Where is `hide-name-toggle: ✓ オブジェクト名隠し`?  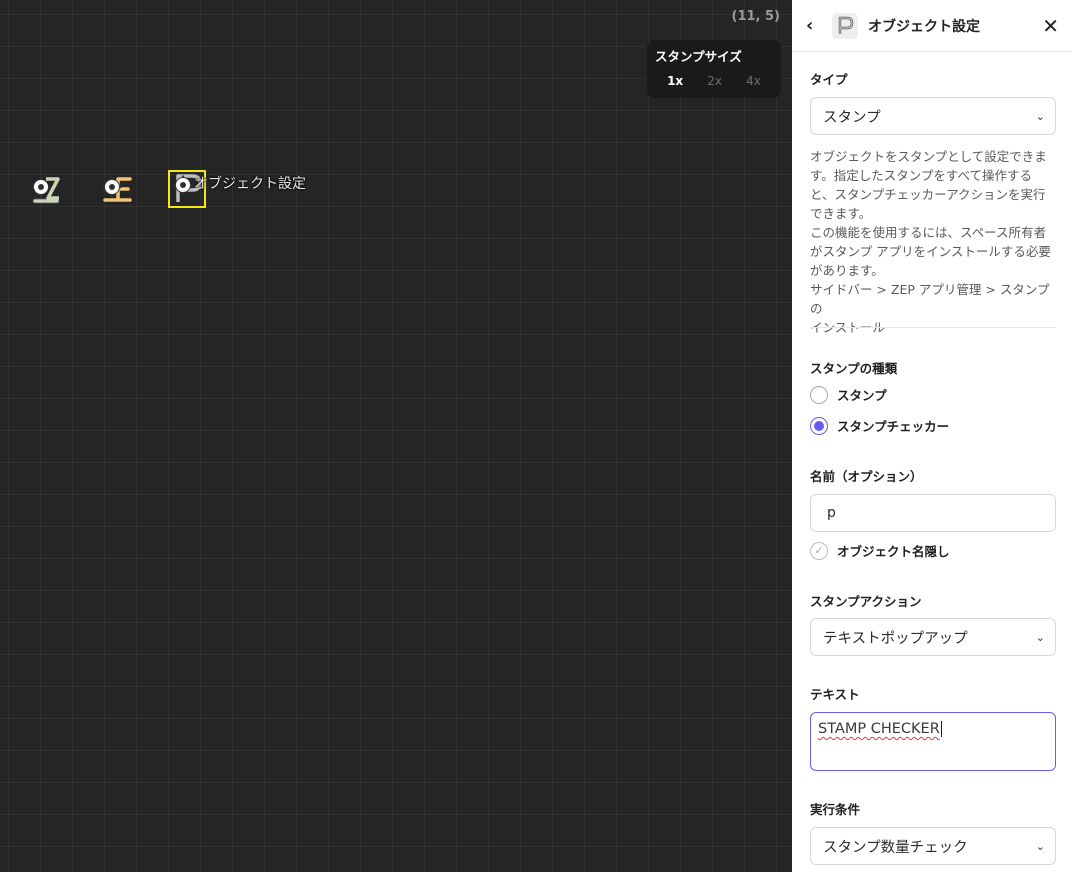
hide-name-toggle: ✓ オブジェクト名隠し is located at coordinates (880, 550).